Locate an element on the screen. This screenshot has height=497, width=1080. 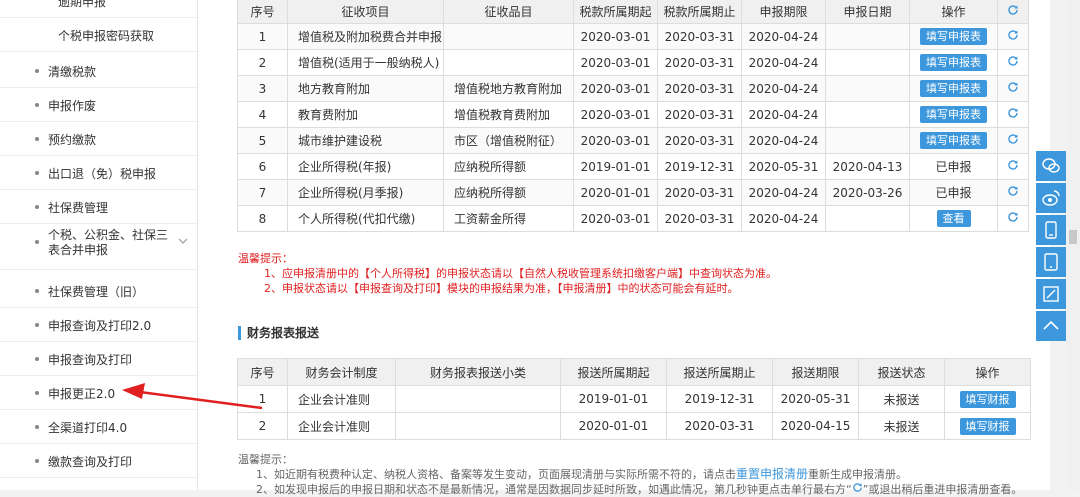
reset-list-link: 重置申报清册 is located at coordinates (772, 474).